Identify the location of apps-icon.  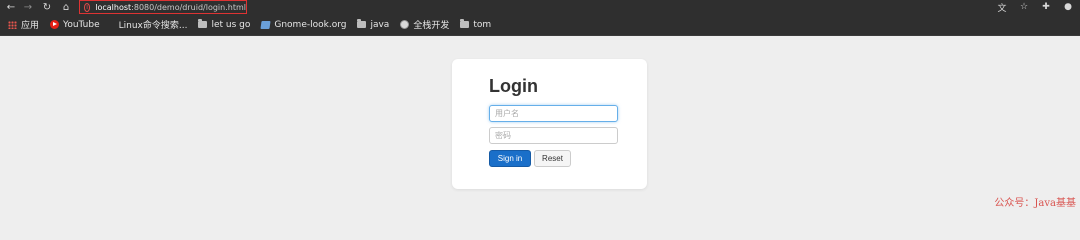
(12, 24).